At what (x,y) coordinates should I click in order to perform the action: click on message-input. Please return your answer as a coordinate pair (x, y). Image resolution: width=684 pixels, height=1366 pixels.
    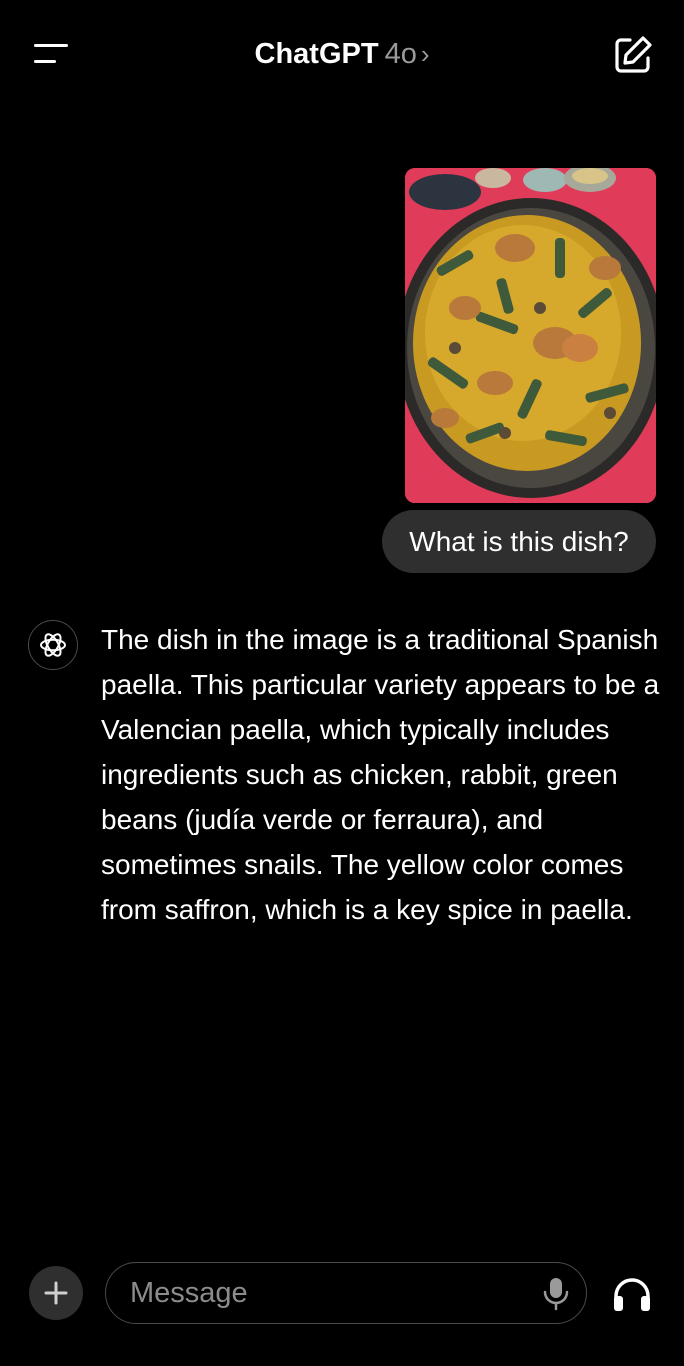
    Looking at the image, I should click on (330, 1293).